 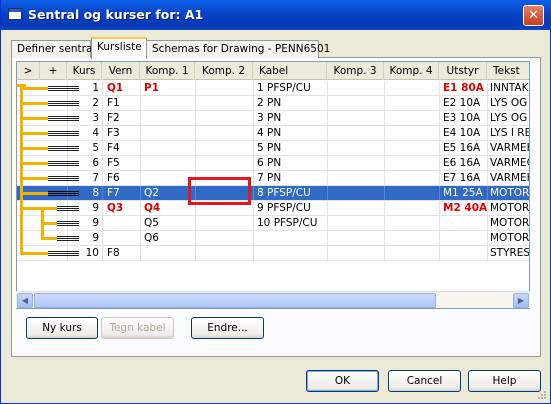 What do you see at coordinates (291, 118) in the screenshot?
I see `cell-kabel: 3 PN` at bounding box center [291, 118].